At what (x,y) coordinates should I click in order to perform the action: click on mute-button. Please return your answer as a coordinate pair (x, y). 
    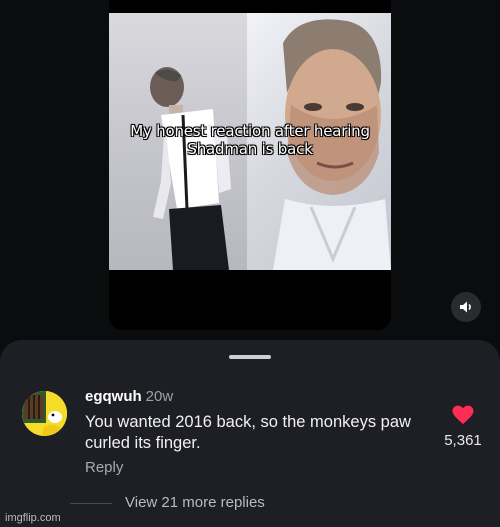
    Looking at the image, I should click on (466, 307).